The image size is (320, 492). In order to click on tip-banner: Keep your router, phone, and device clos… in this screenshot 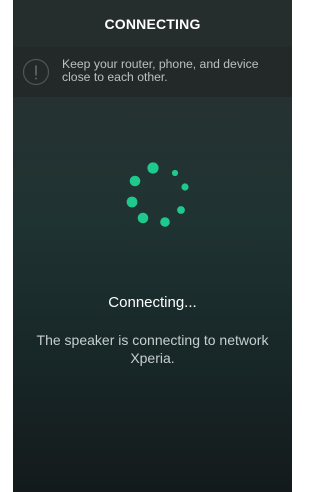, I will do `click(152, 72)`.